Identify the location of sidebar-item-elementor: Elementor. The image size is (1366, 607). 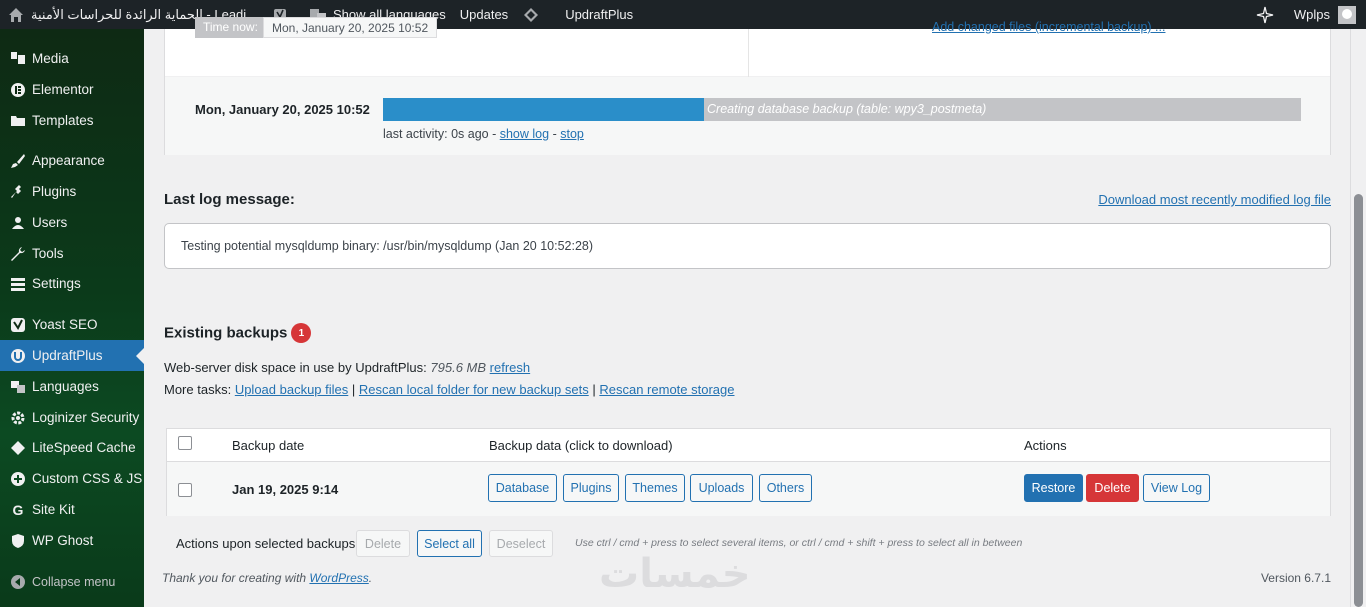
(72, 89).